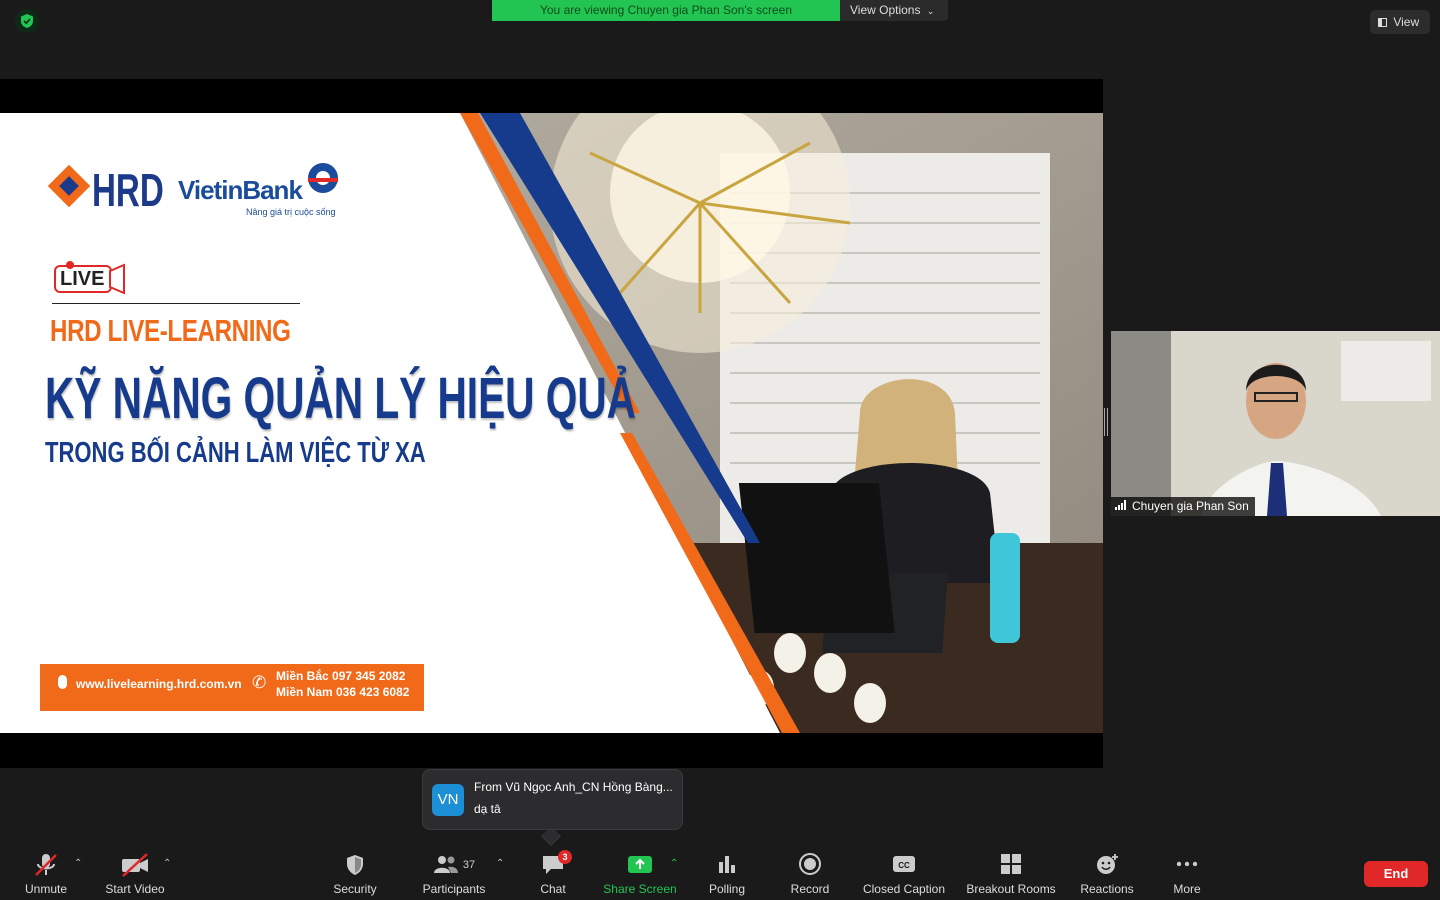  I want to click on view-button: View, so click(1400, 22).